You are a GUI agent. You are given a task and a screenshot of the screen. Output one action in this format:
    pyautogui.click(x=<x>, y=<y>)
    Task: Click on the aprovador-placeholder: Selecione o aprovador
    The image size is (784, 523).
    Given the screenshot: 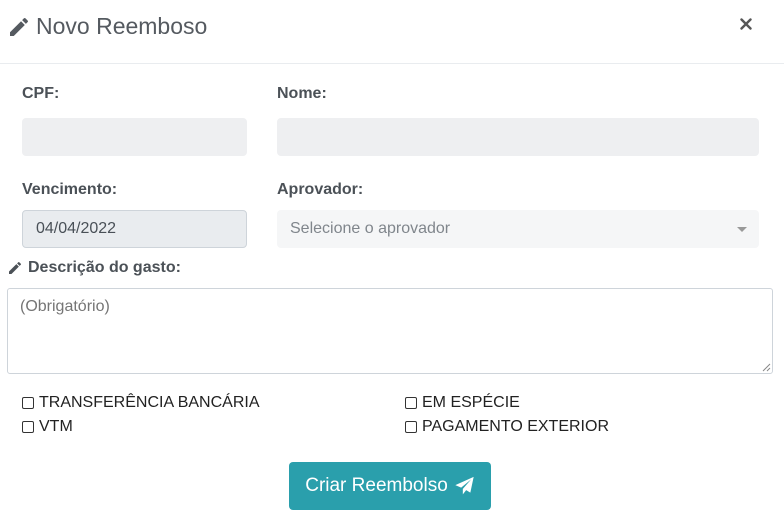 What is the action you would take?
    pyautogui.click(x=370, y=228)
    